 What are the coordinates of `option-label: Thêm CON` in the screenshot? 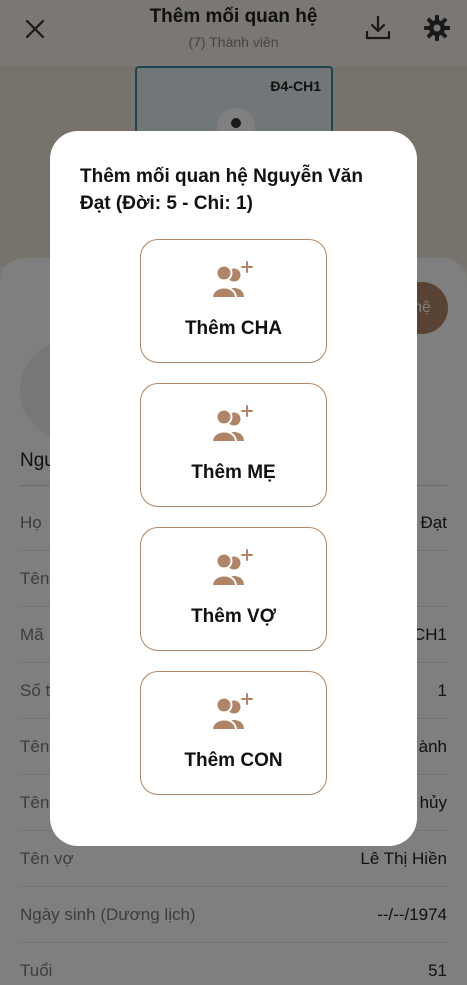 It's located at (233, 760).